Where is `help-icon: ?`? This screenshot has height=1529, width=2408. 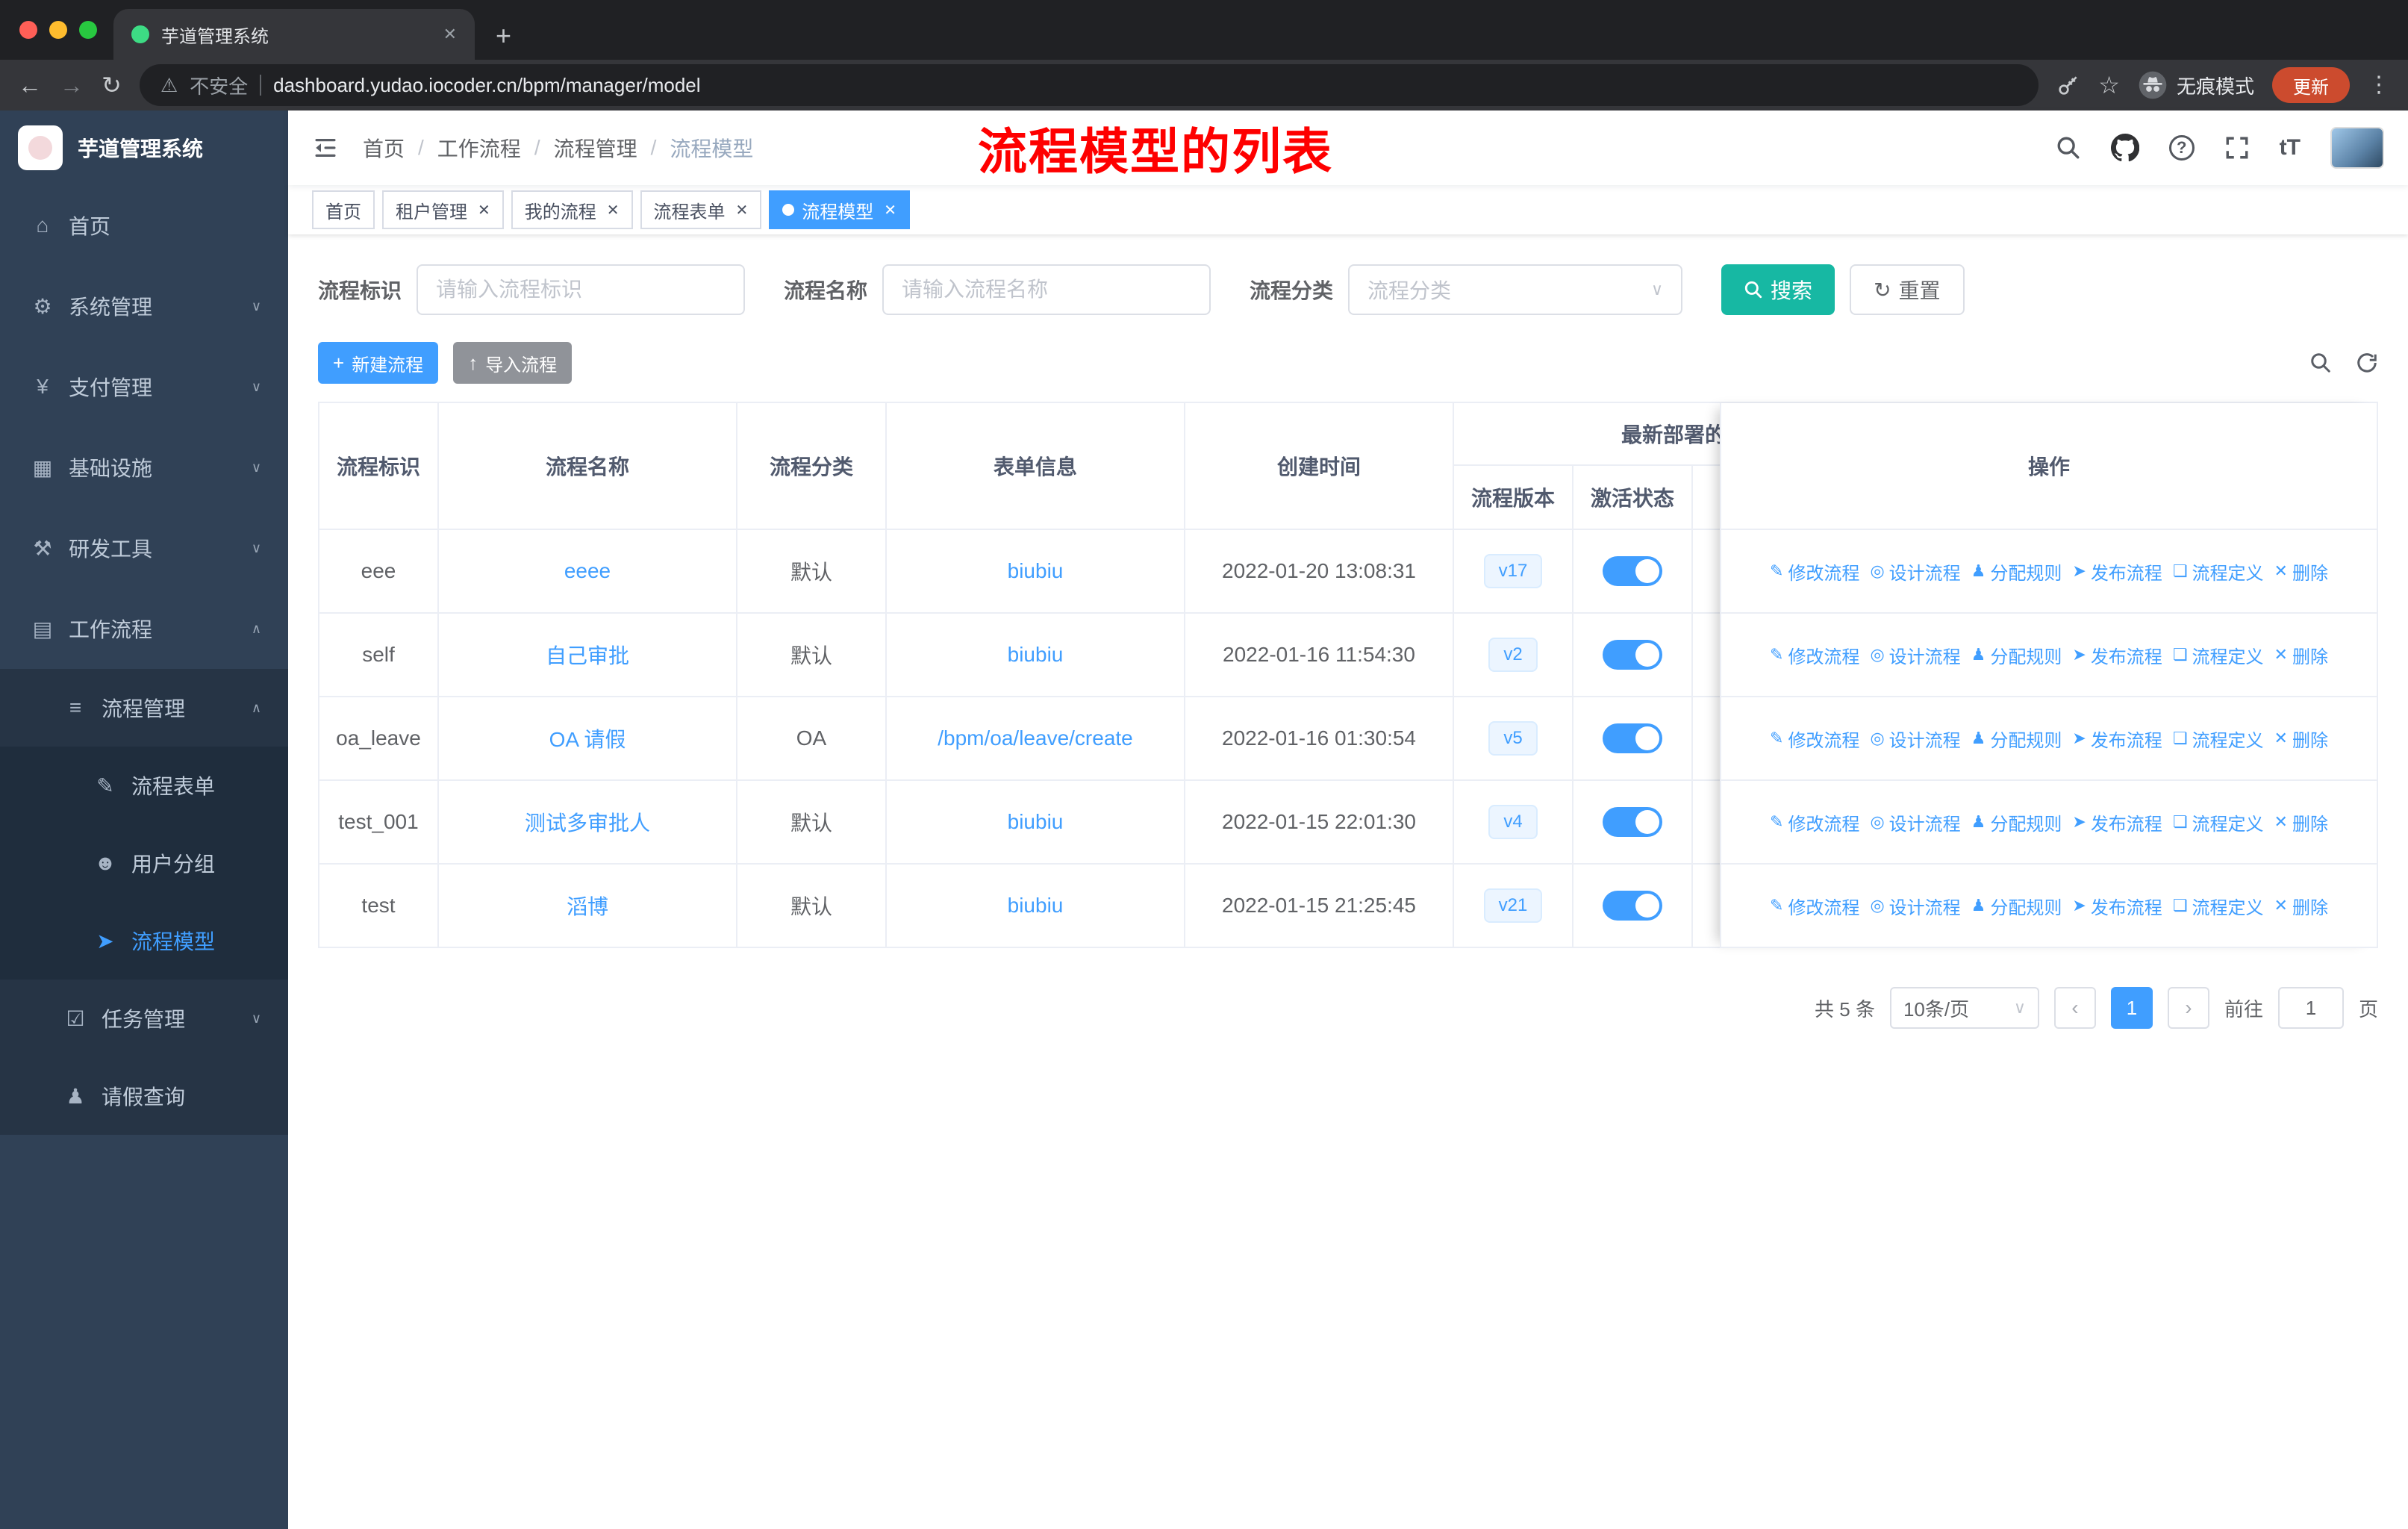
help-icon: ? is located at coordinates (2181, 148).